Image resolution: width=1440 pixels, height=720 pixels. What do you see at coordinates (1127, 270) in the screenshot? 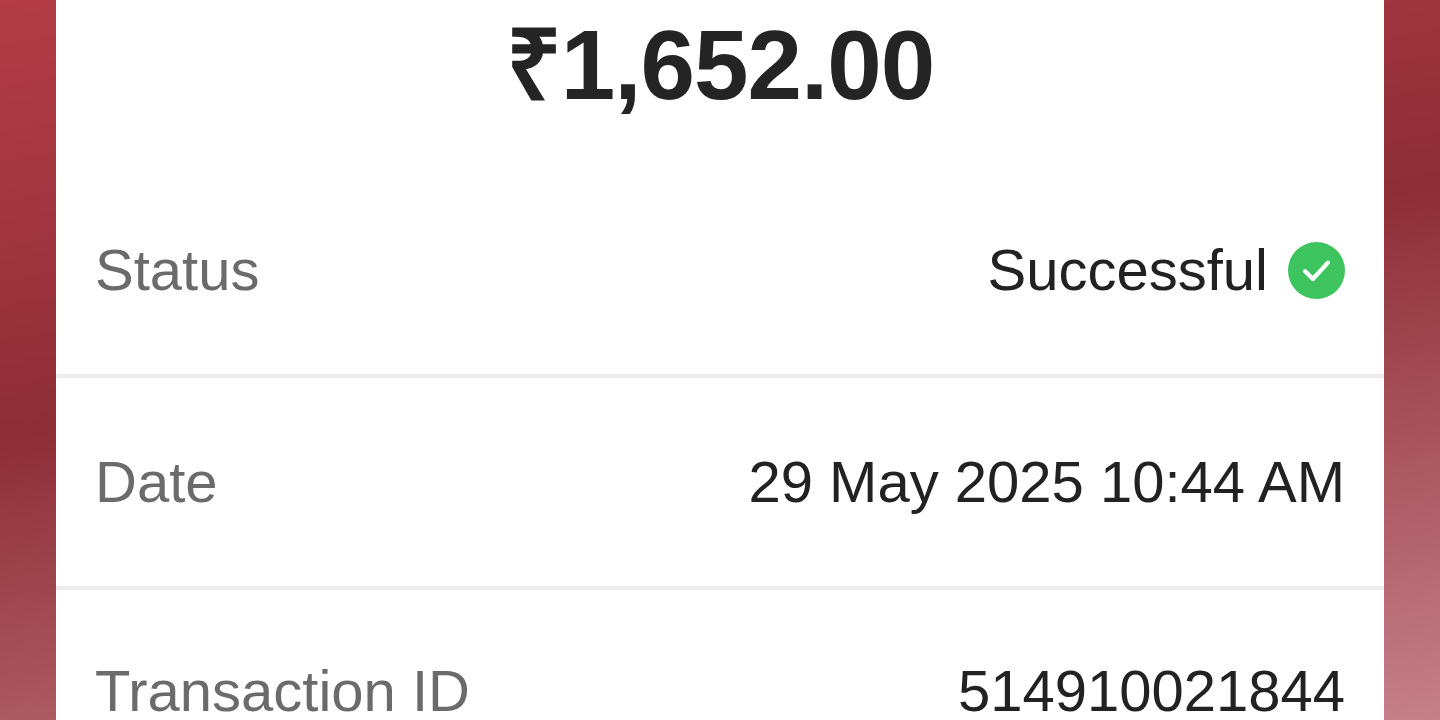
I see `status-value: Successful` at bounding box center [1127, 270].